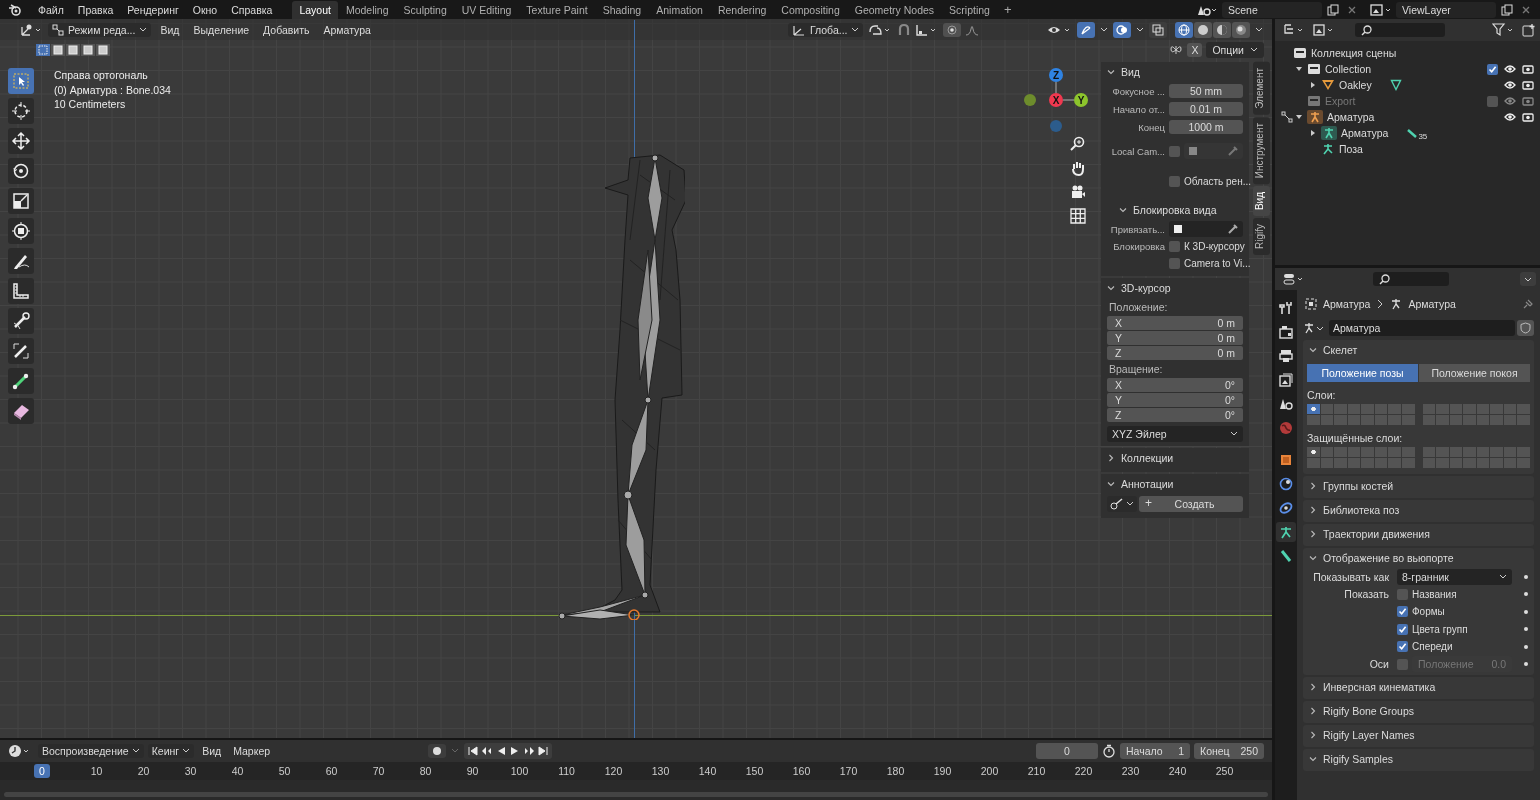 The image size is (1540, 800). What do you see at coordinates (1175, 288) in the screenshot?
I see `panel-header: 3D-курсор` at bounding box center [1175, 288].